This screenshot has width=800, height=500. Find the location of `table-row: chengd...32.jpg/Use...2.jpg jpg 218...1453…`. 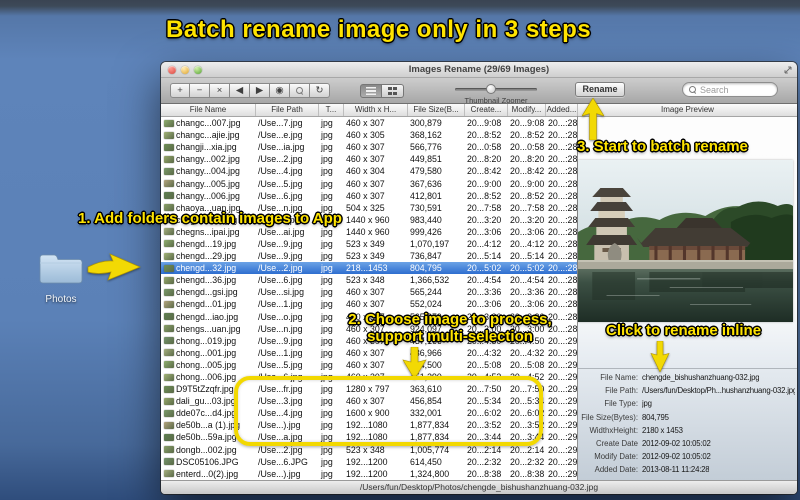

table-row: chengd...32.jpg/Use...2.jpg jpg 218...1453… is located at coordinates (369, 268).